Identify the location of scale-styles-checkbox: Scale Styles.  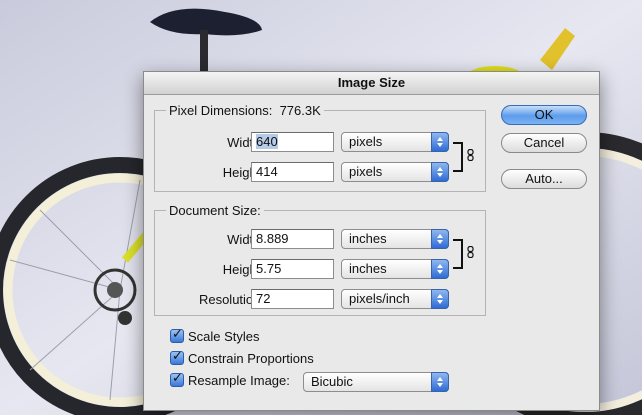
(215, 337).